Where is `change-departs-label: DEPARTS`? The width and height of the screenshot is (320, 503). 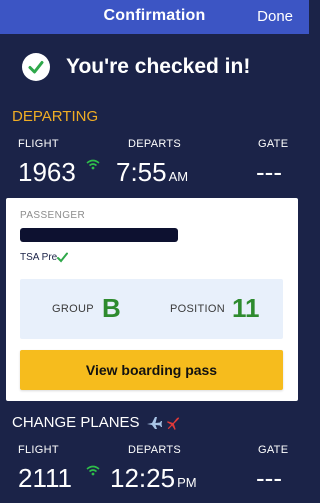
change-departs-label: DEPARTS is located at coordinates (155, 450).